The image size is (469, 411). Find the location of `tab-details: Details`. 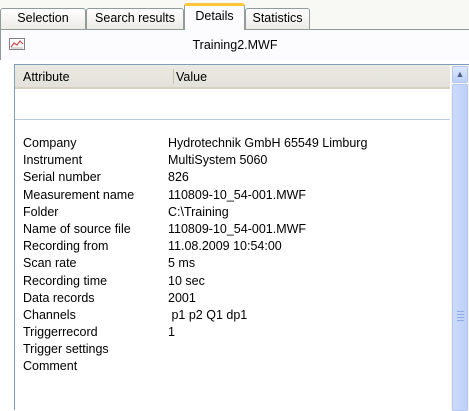

tab-details: Details is located at coordinates (214, 16).